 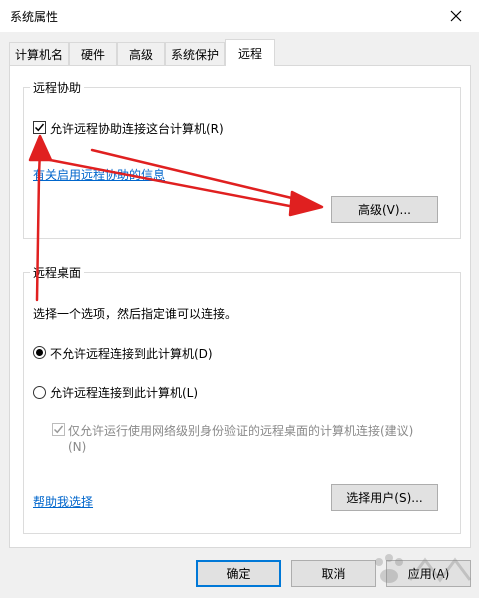 What do you see at coordinates (239, 16) in the screenshot?
I see `title-bar: 系统属性` at bounding box center [239, 16].